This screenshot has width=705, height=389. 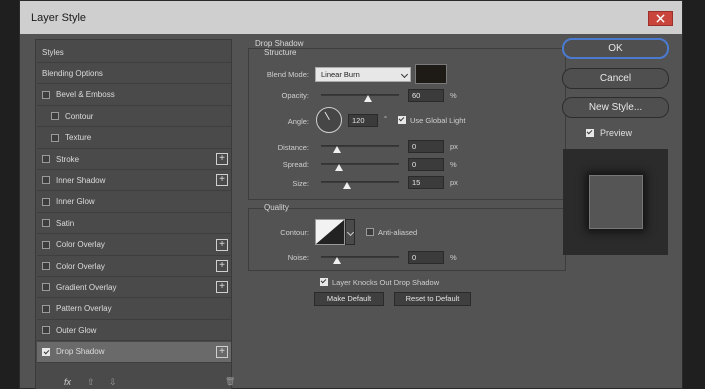 What do you see at coordinates (134, 202) in the screenshot?
I see `style-item-inner-glow: Inner Glow` at bounding box center [134, 202].